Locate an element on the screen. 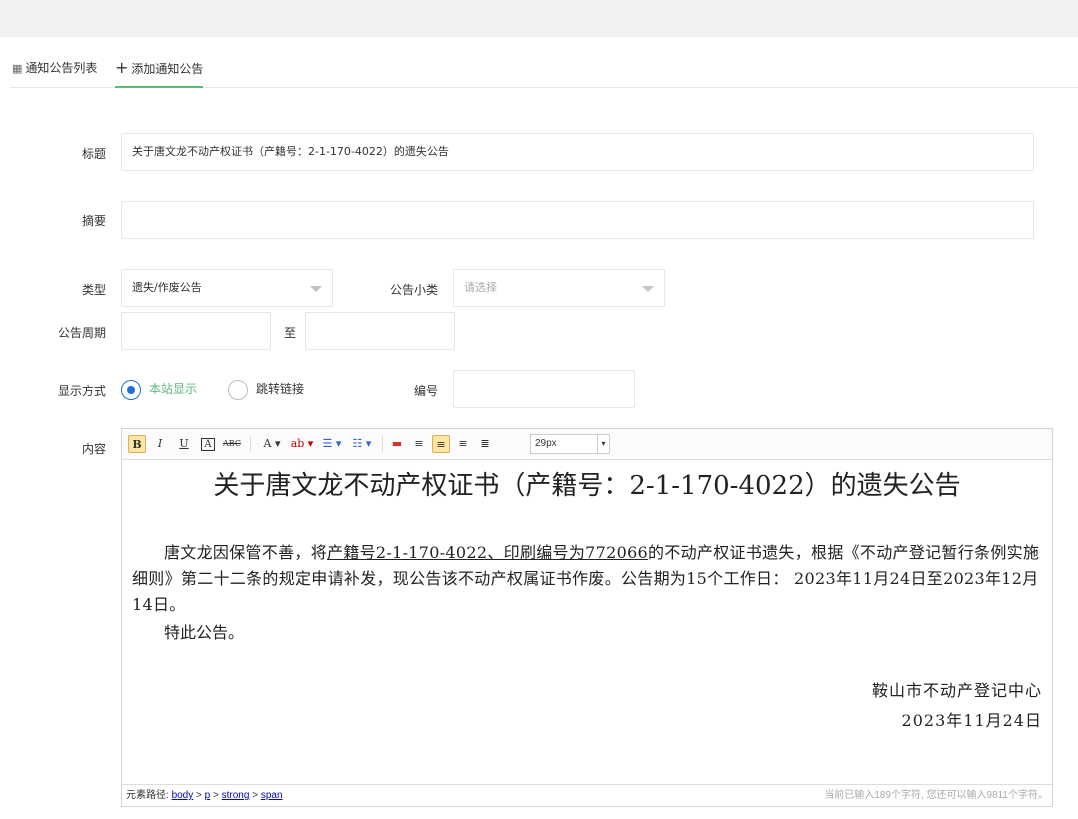  document-signature: 鞍山市不动产登记中心 2023年11月24日 is located at coordinates (957, 706).